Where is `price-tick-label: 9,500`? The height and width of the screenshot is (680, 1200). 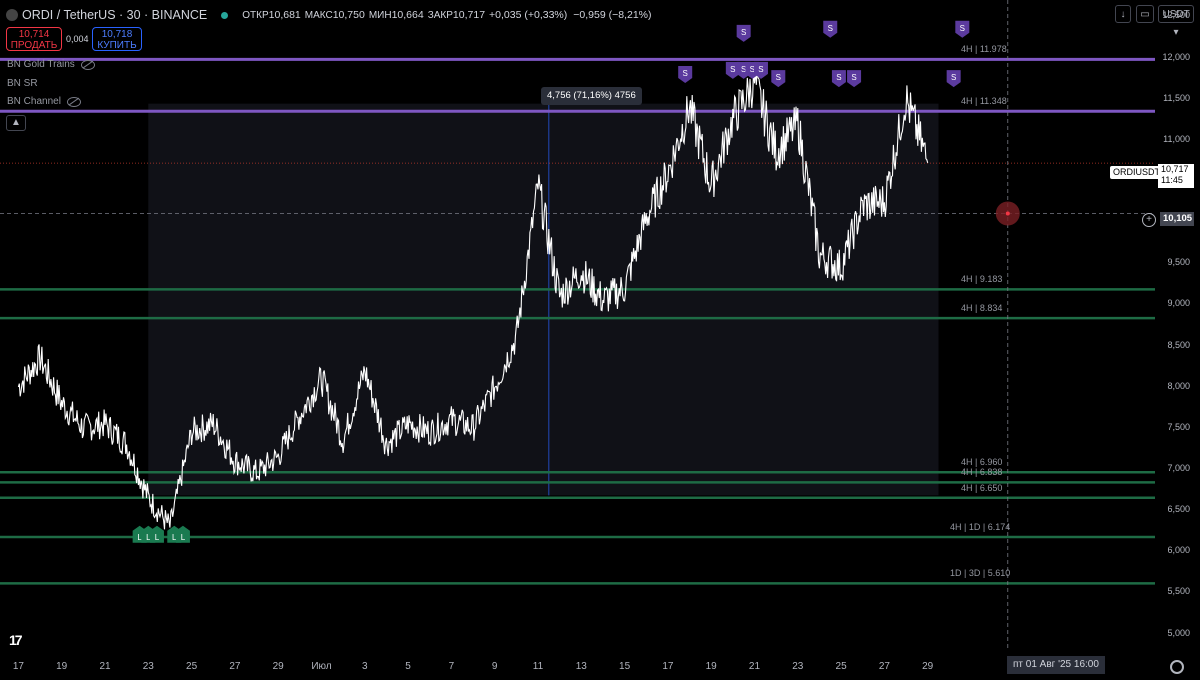
price-tick-label: 9,500 is located at coordinates (1178, 262).